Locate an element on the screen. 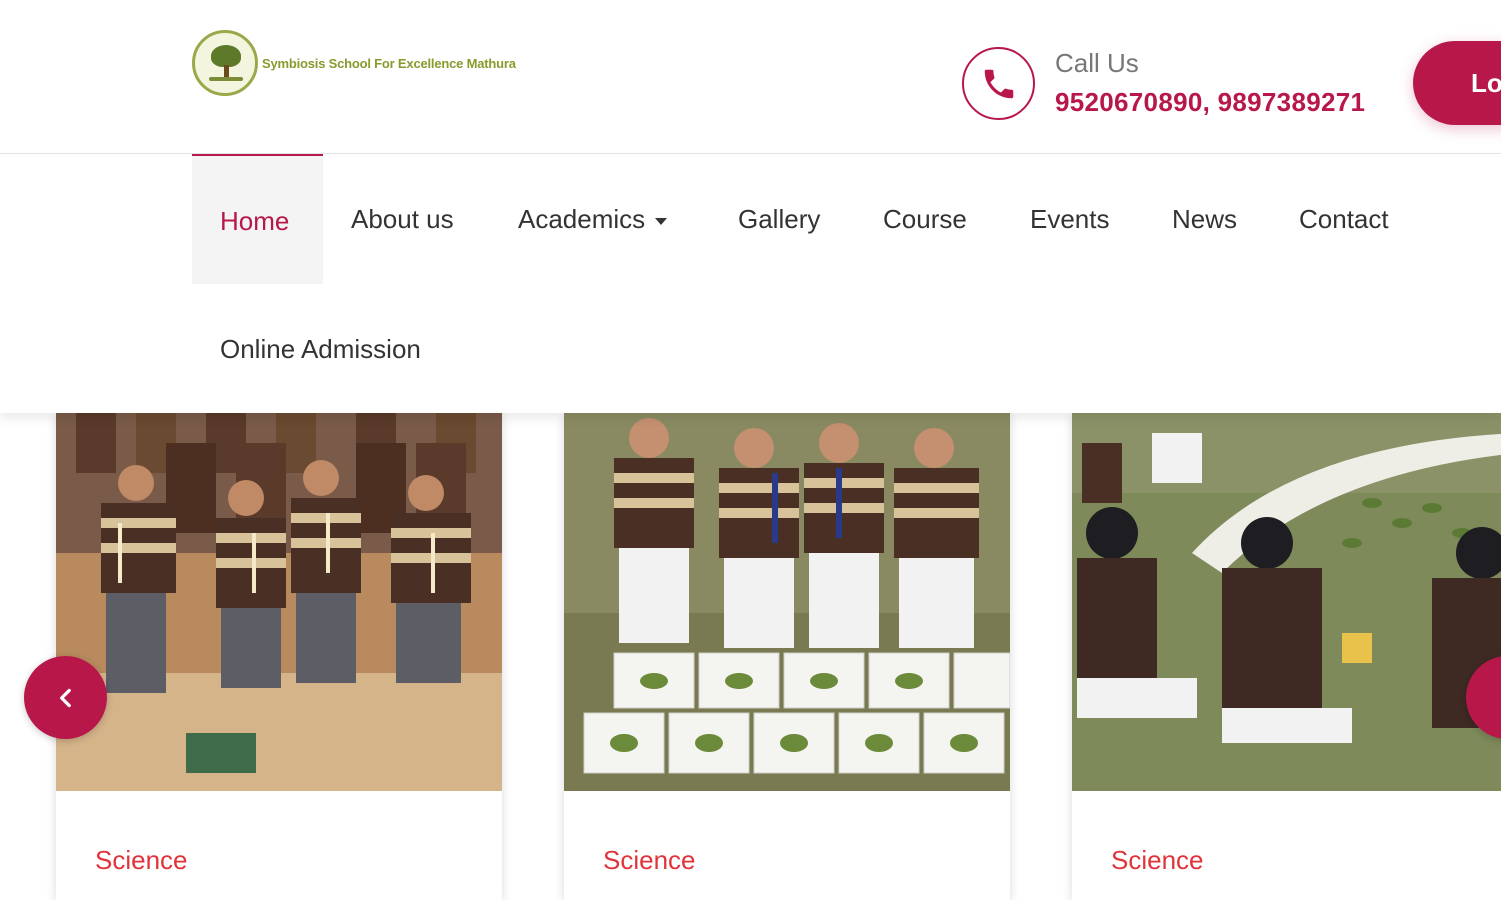 Image resolution: width=1501 pixels, height=900 pixels. school-logo: Symbiosis School For Excellence Mathura is located at coordinates (354, 63).